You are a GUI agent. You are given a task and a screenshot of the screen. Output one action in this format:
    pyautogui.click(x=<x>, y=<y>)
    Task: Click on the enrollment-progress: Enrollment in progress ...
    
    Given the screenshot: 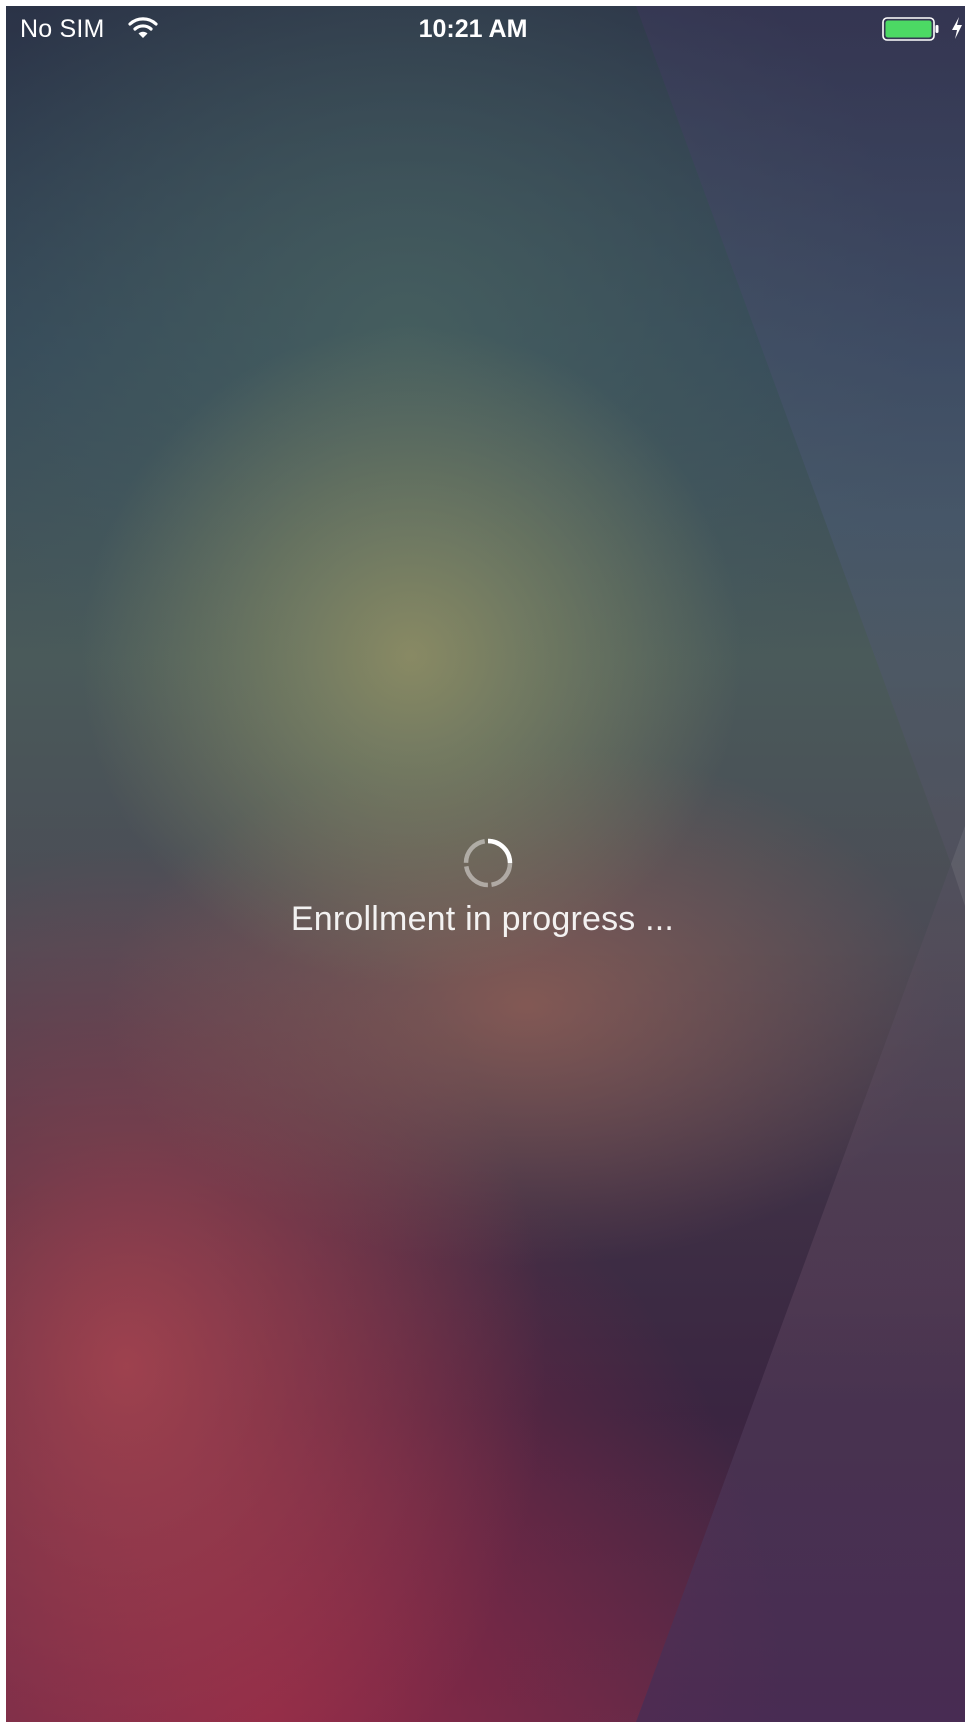 What is the action you would take?
    pyautogui.click(x=485, y=891)
    